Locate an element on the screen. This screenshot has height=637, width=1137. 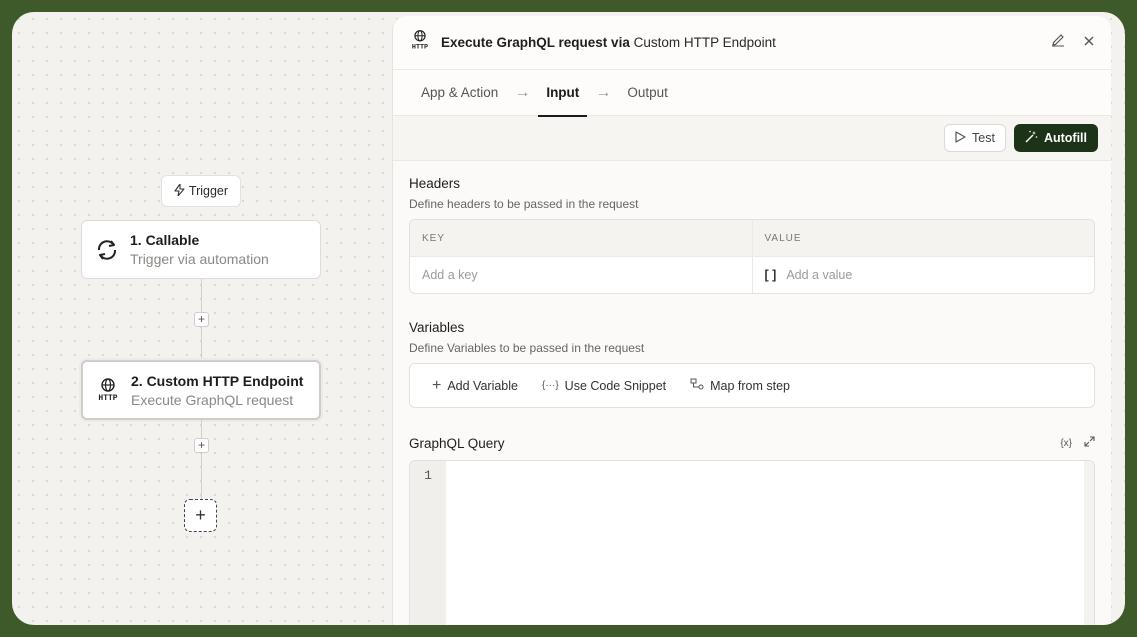
trigger-chip: Trigger is located at coordinates (201, 191).